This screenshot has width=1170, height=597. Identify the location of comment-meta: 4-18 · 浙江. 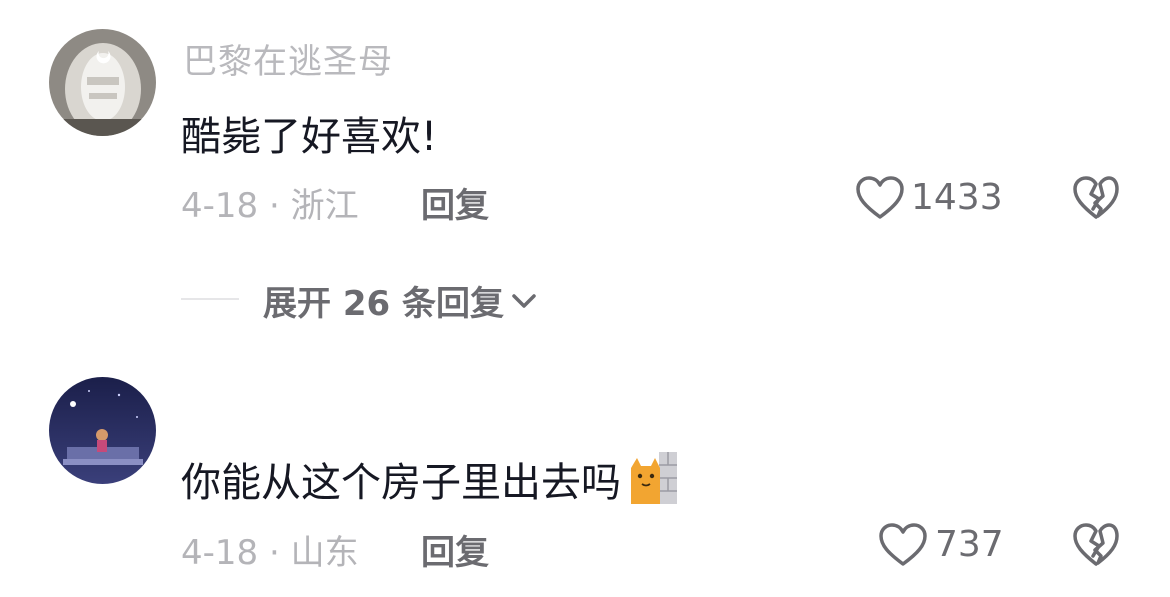
(270, 206).